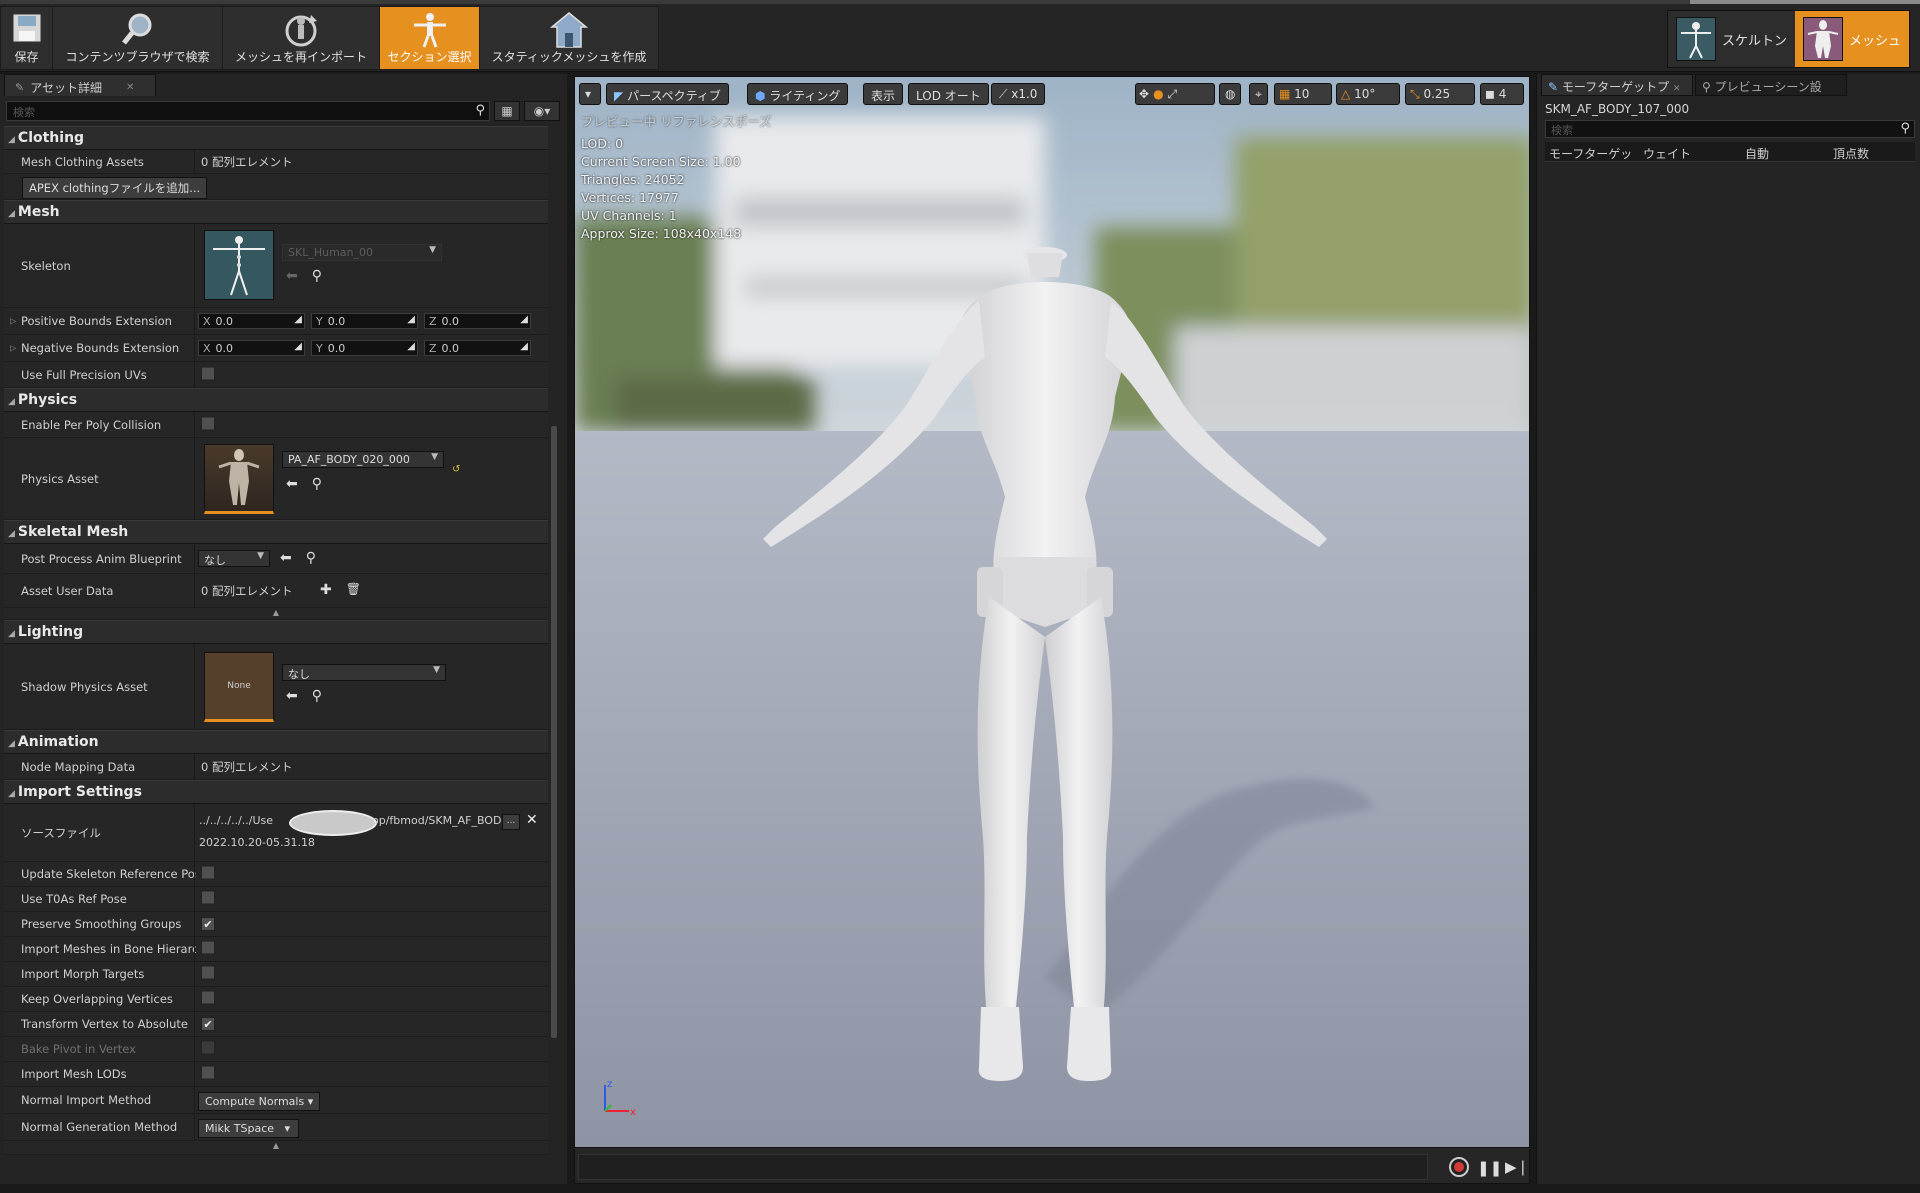 This screenshot has width=1920, height=1193. Describe the element at coordinates (667, 94) in the screenshot. I see `perspective-button: ◤ パースペクティブ` at that location.